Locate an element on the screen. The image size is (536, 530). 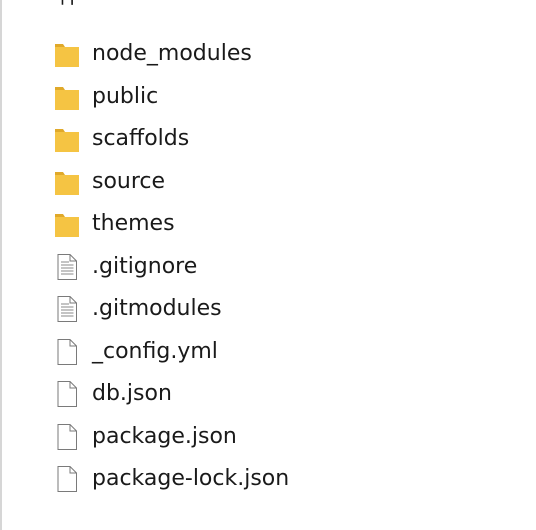
file-row-scaffolds: scaffolds is located at coordinates (284, 139).